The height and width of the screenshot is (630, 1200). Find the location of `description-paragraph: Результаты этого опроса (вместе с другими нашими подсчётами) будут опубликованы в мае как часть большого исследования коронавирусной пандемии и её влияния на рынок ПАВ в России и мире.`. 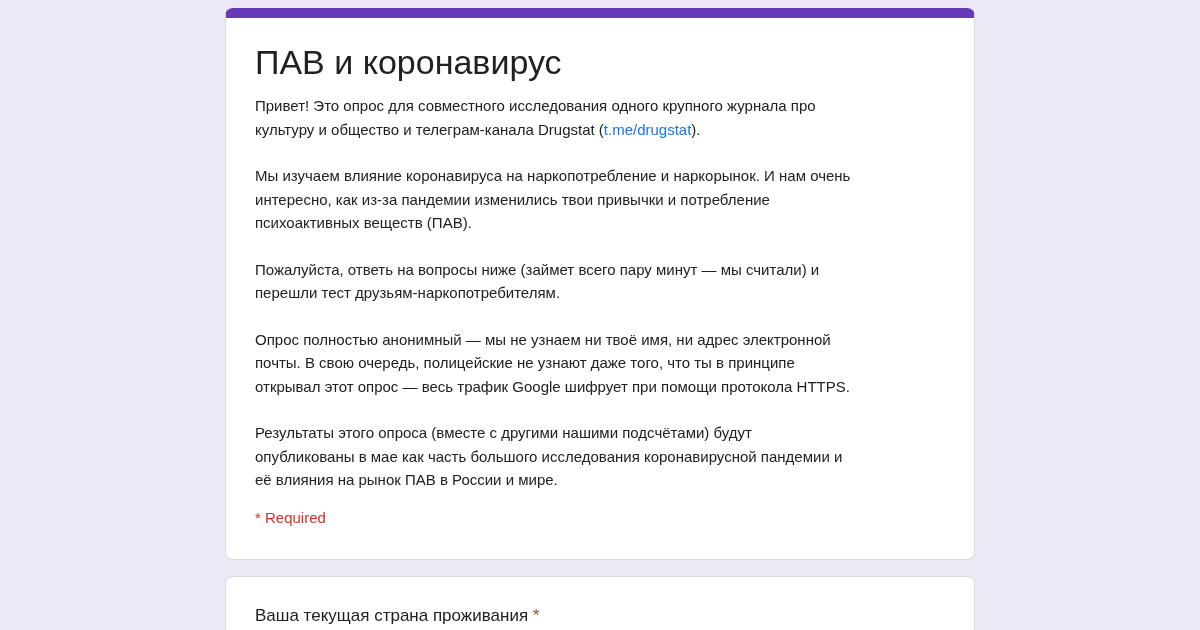

description-paragraph: Результаты этого опроса (вместе с другими нашими подсчётами) будут опубликованы в мае как часть большого исследования коронавирусной пандемии и её влияния на рынок ПАВ в России и мире. is located at coordinates (549, 456).